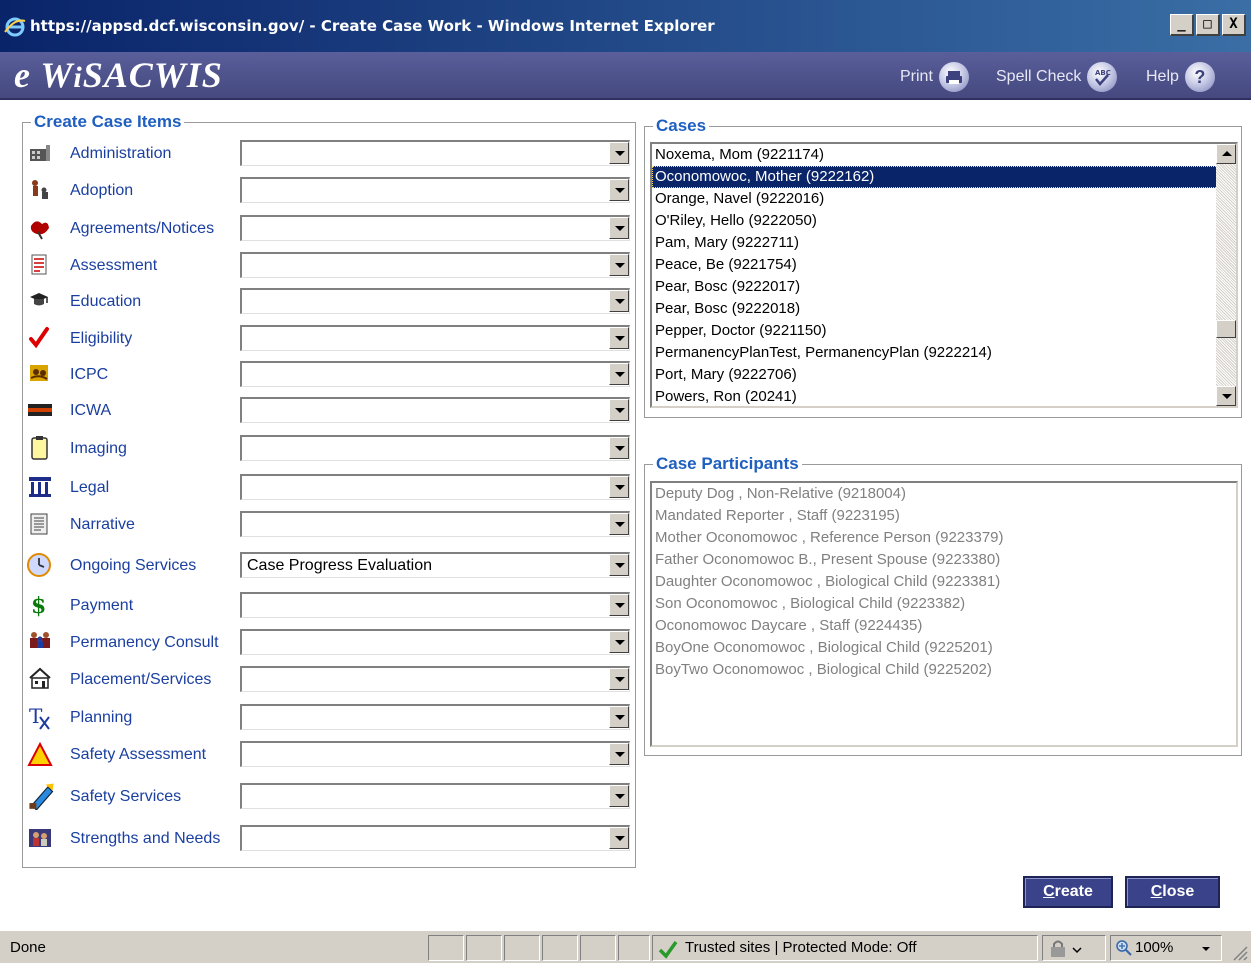  What do you see at coordinates (36, 716) in the screenshot?
I see `svg-text: T` at bounding box center [36, 716].